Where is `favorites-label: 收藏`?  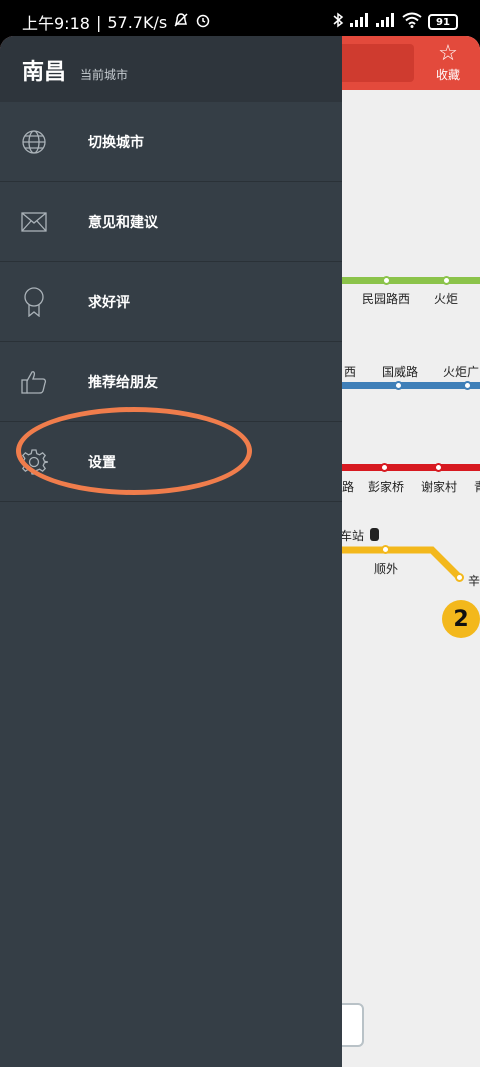 favorites-label: 收藏 is located at coordinates (447, 75).